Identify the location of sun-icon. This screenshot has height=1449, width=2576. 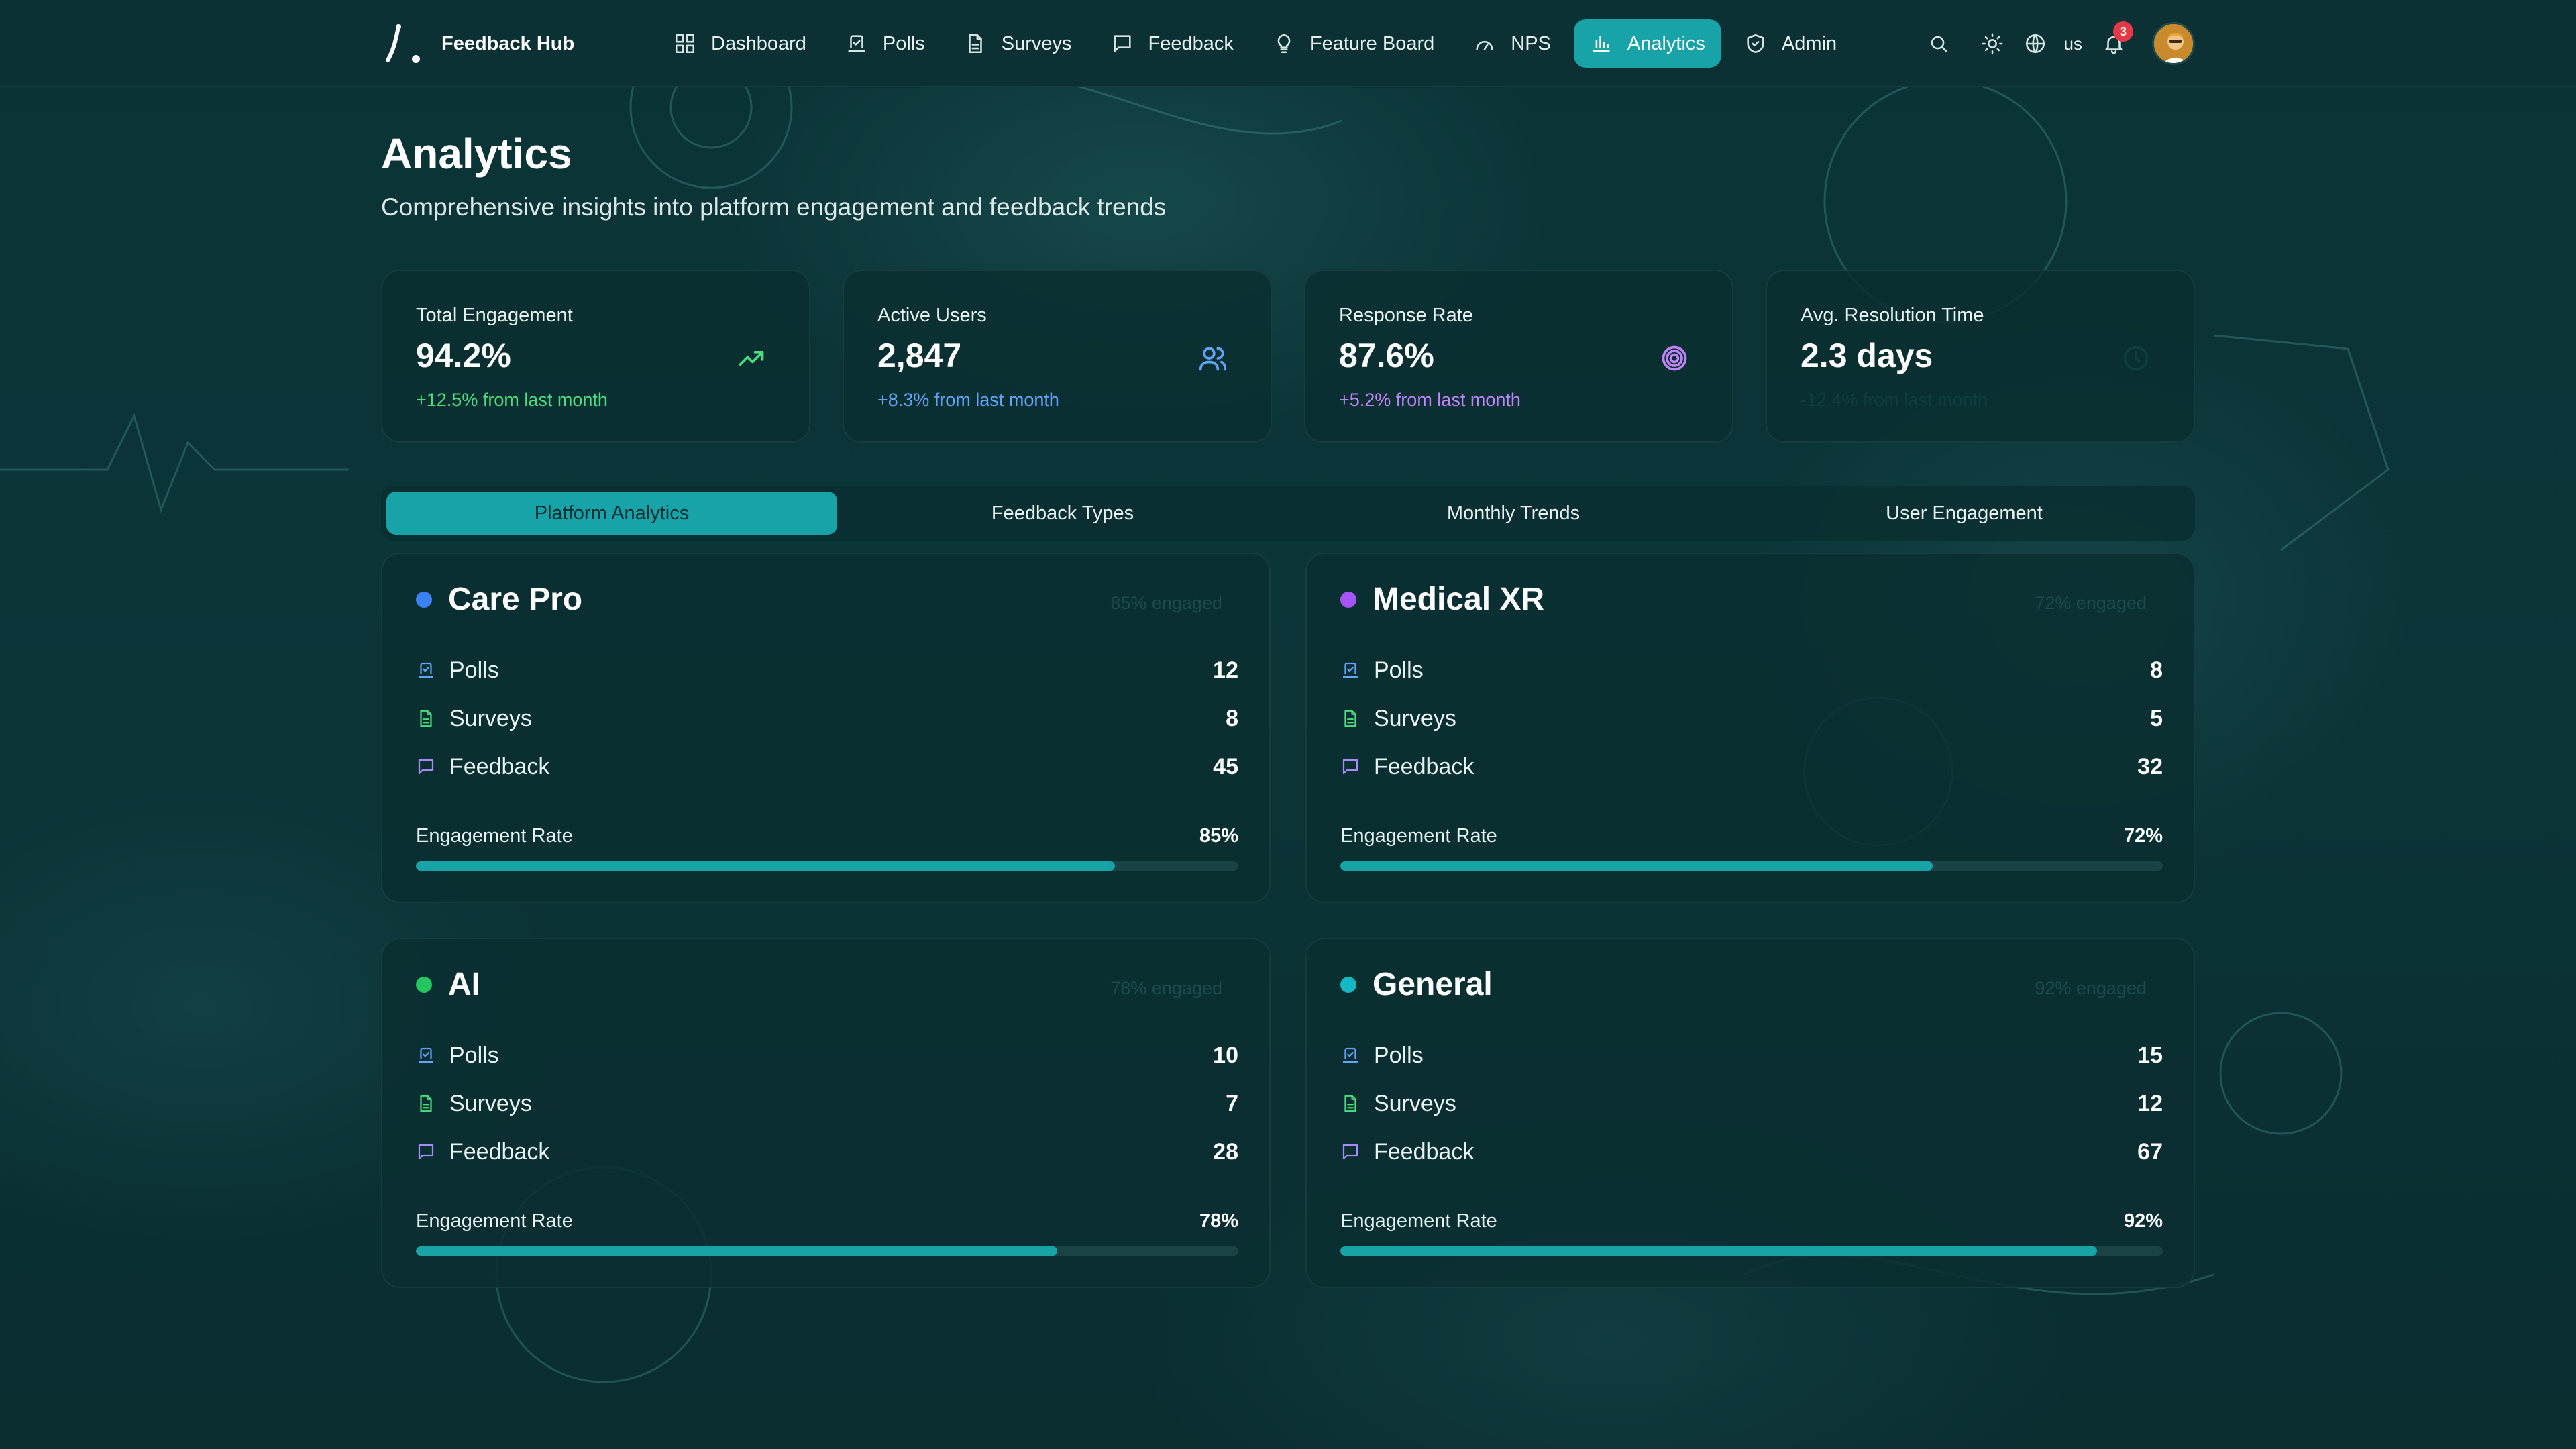
(1992, 43).